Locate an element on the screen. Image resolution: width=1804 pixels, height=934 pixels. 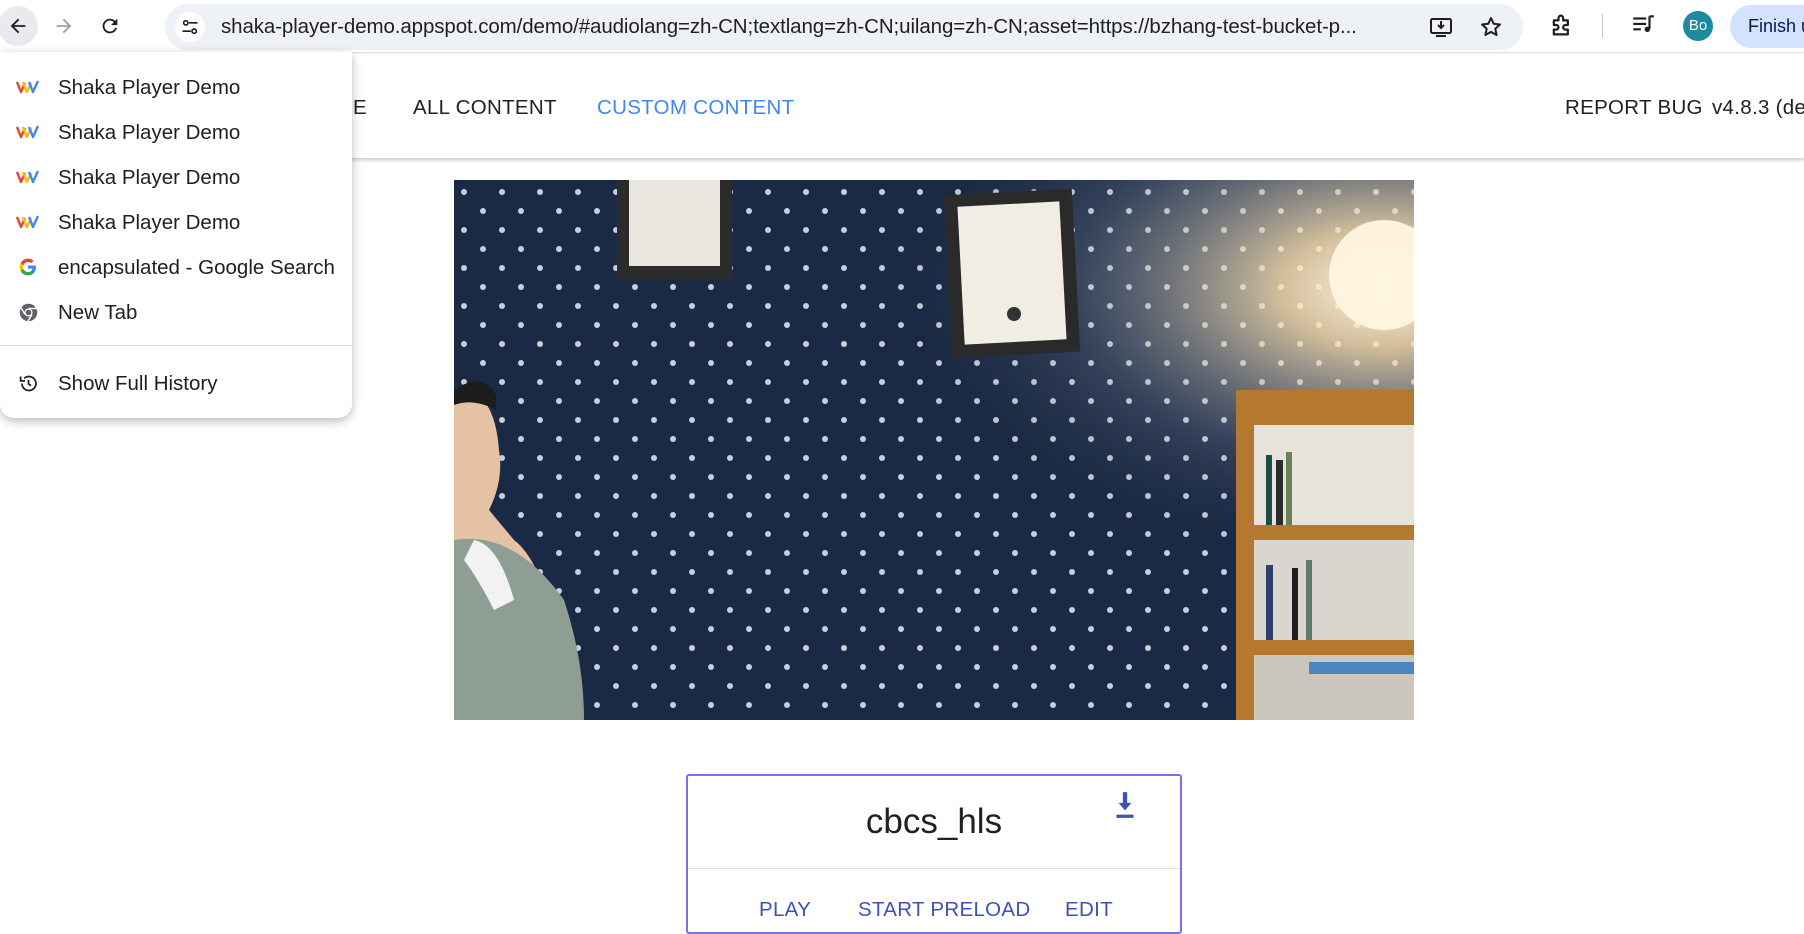
profile-avatar: Bo is located at coordinates (1698, 26).